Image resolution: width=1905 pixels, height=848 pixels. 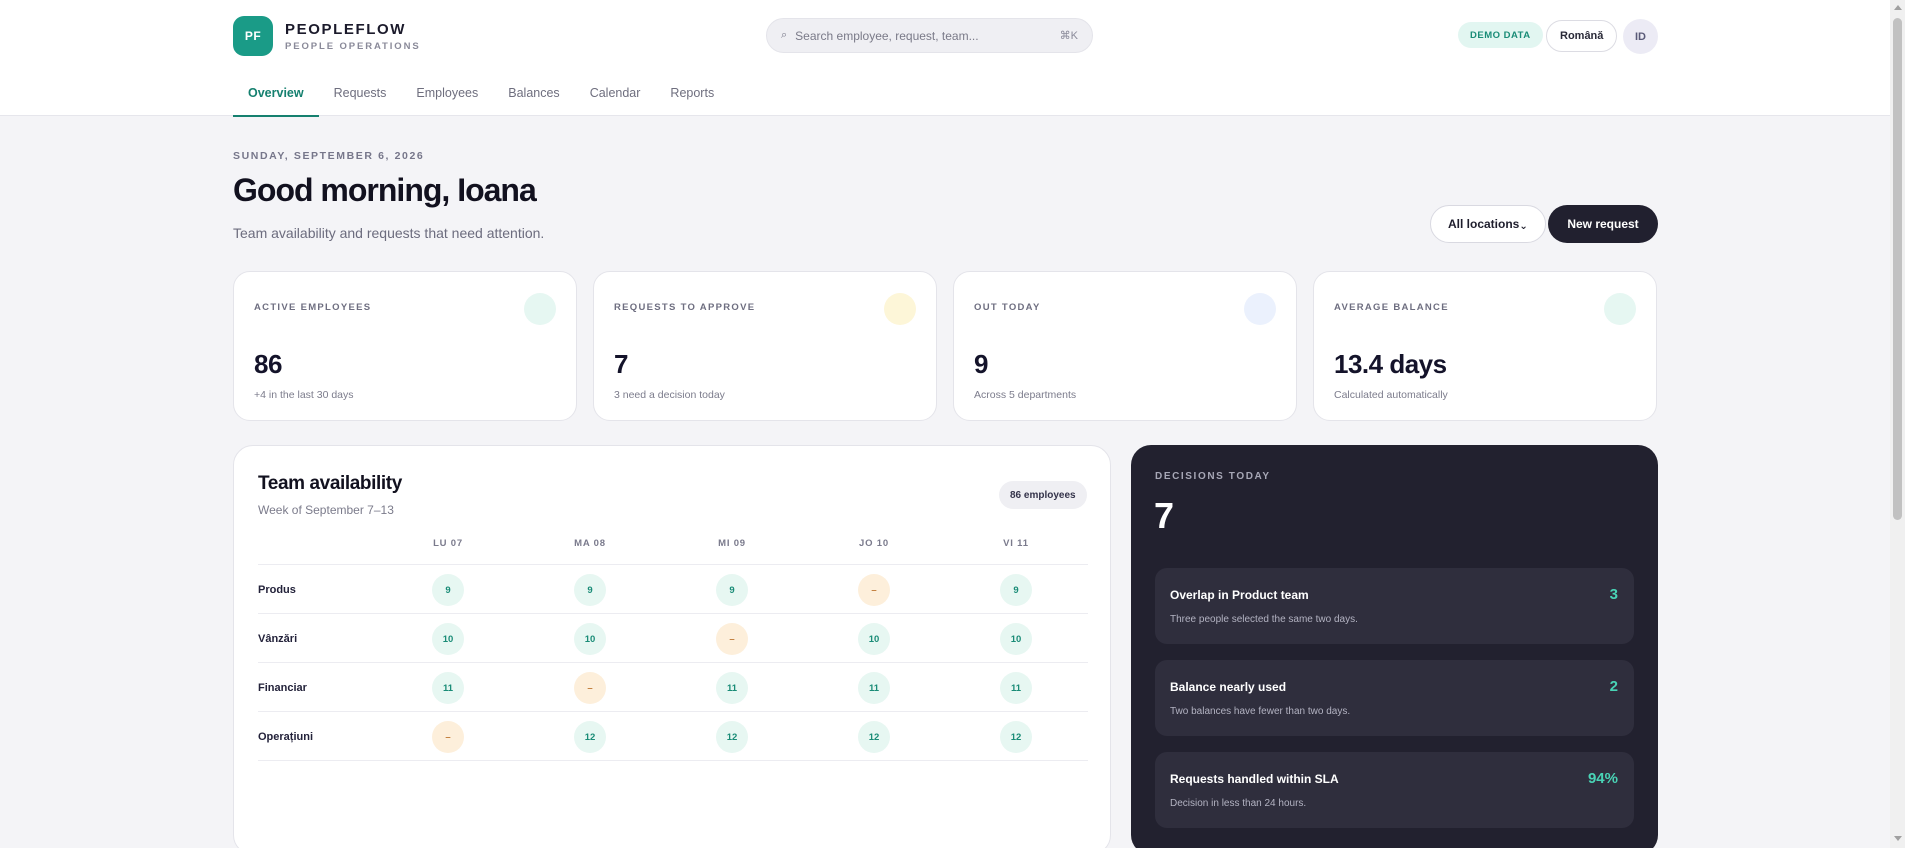 What do you see at coordinates (1613, 594) in the screenshot?
I see `decision-value: 3` at bounding box center [1613, 594].